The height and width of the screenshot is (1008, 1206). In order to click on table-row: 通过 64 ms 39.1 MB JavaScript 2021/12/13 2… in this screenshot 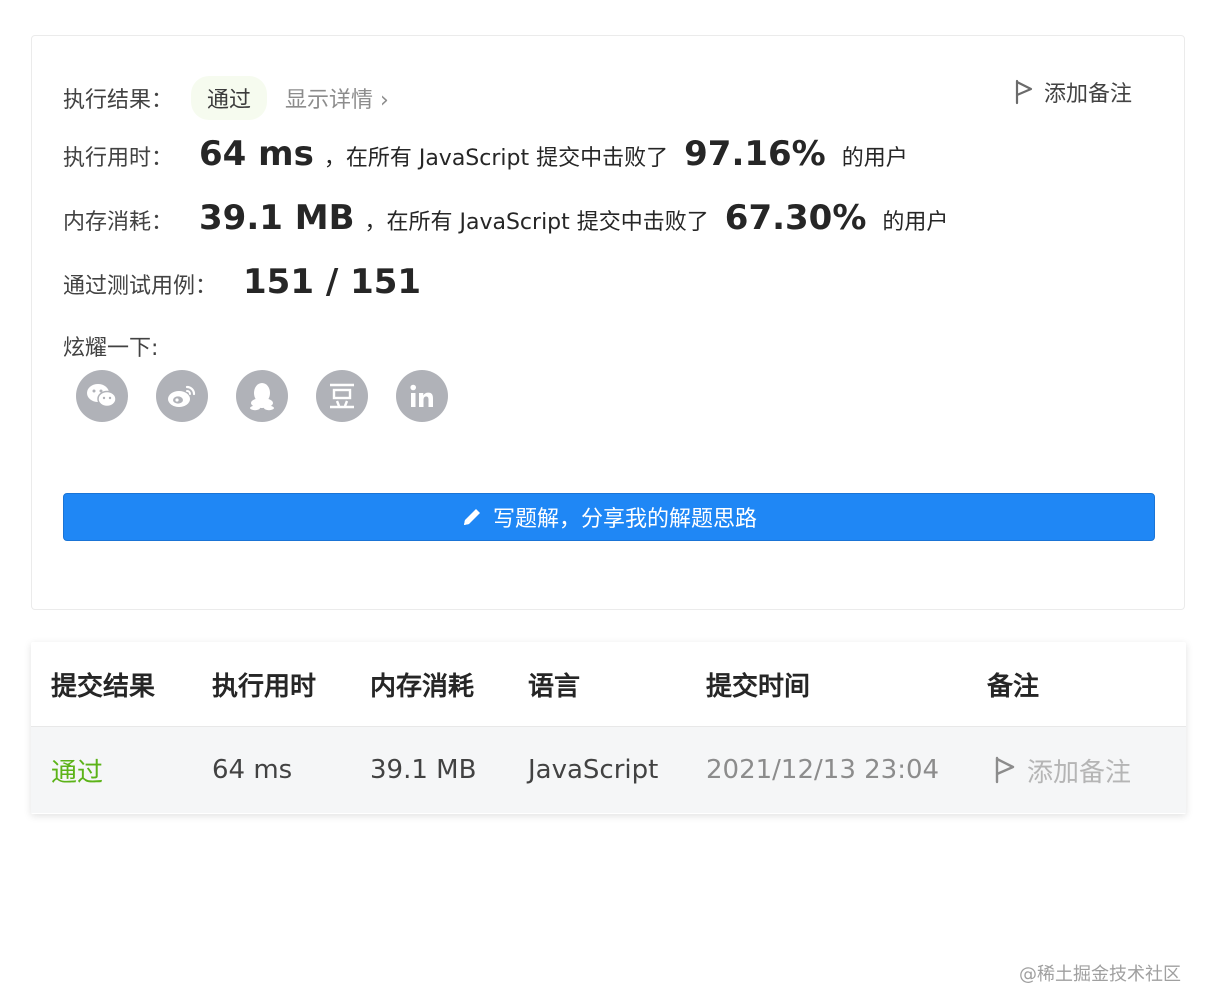, I will do `click(608, 770)`.